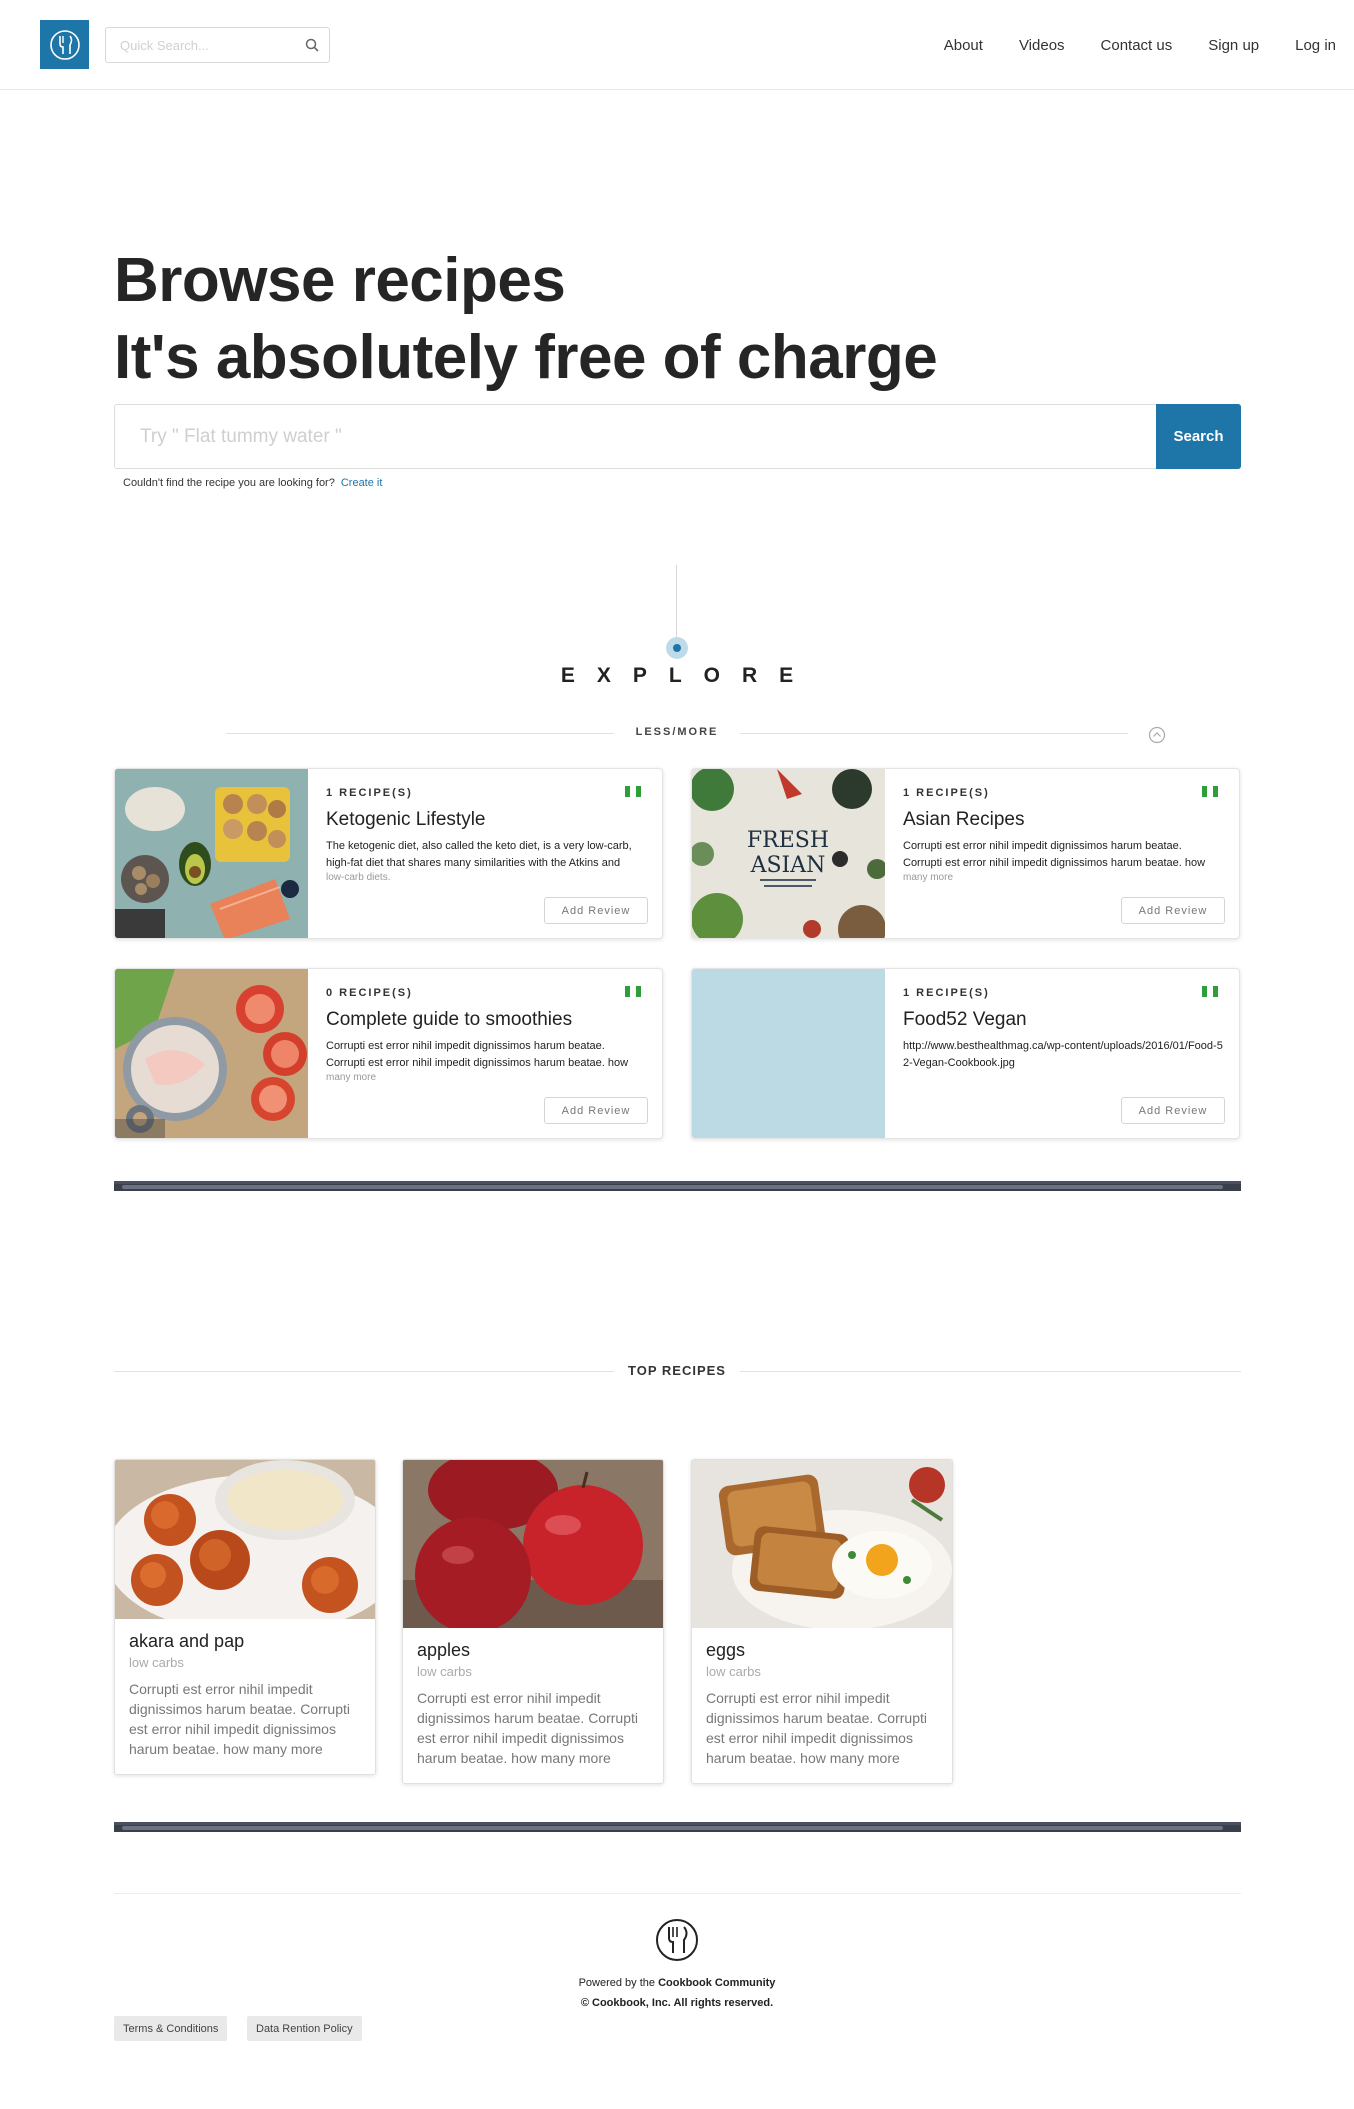  Describe the element at coordinates (211, 853) in the screenshot. I see `keto-food-image` at that location.